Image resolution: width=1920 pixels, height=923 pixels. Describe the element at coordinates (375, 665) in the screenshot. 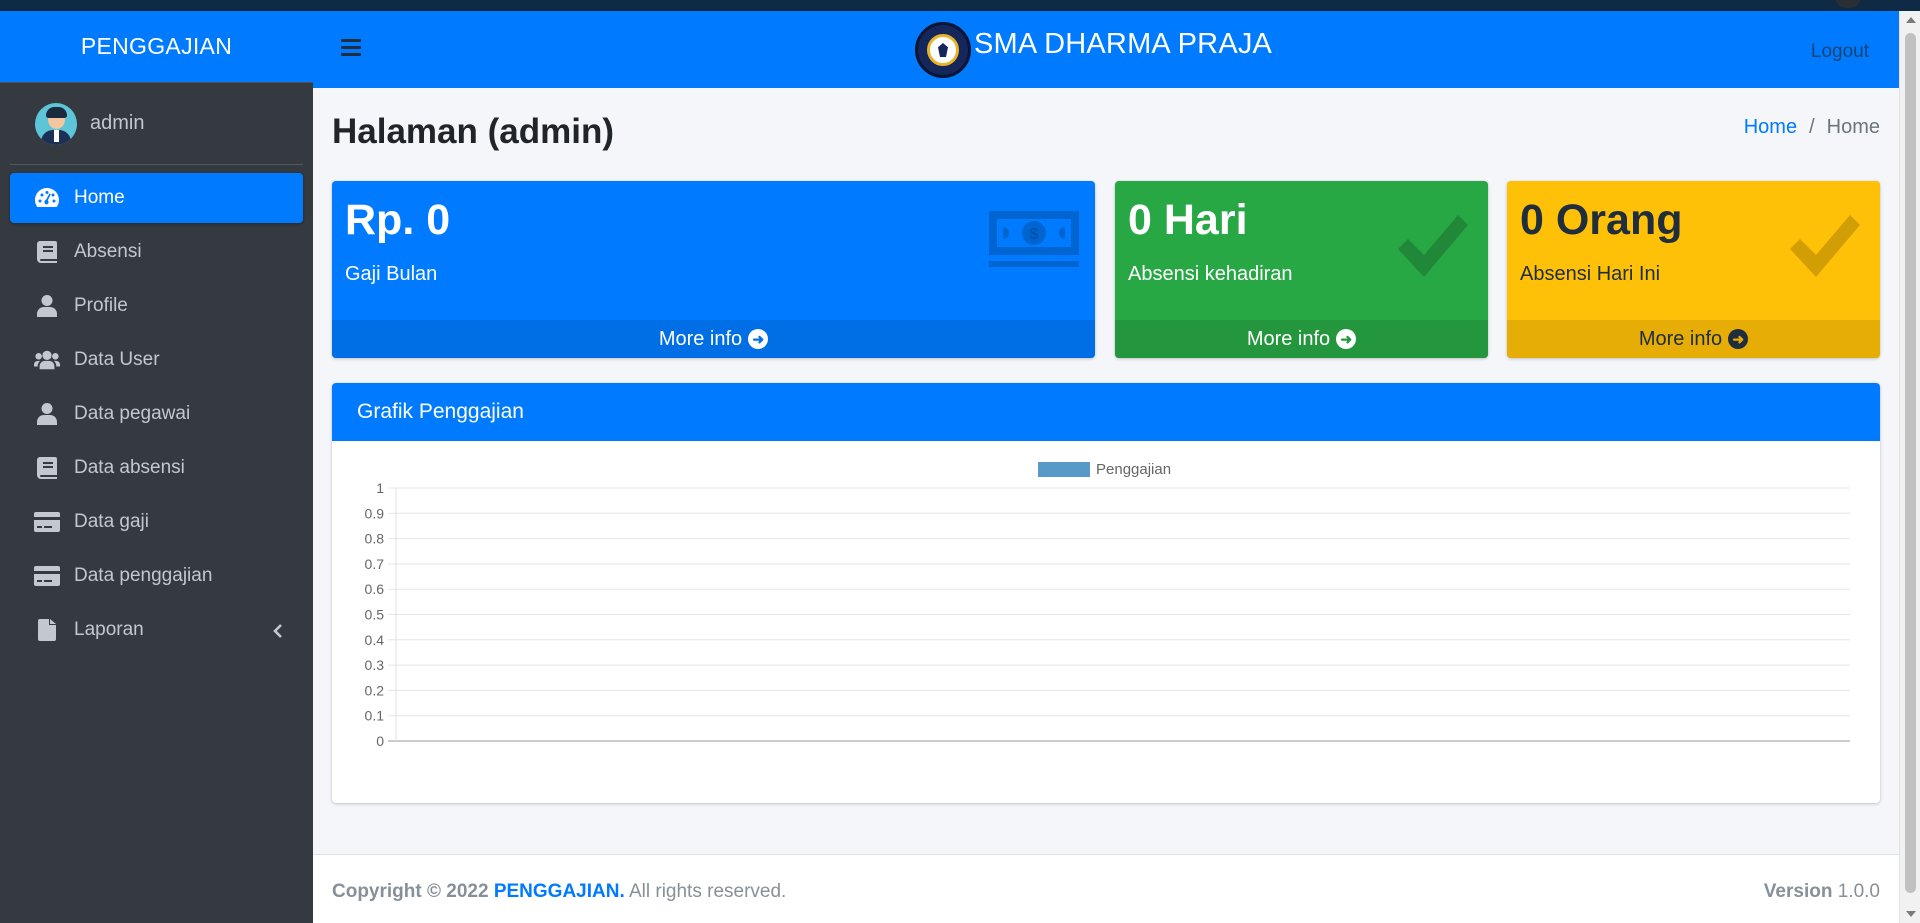

I see `y-tick-label: 0.3` at that location.